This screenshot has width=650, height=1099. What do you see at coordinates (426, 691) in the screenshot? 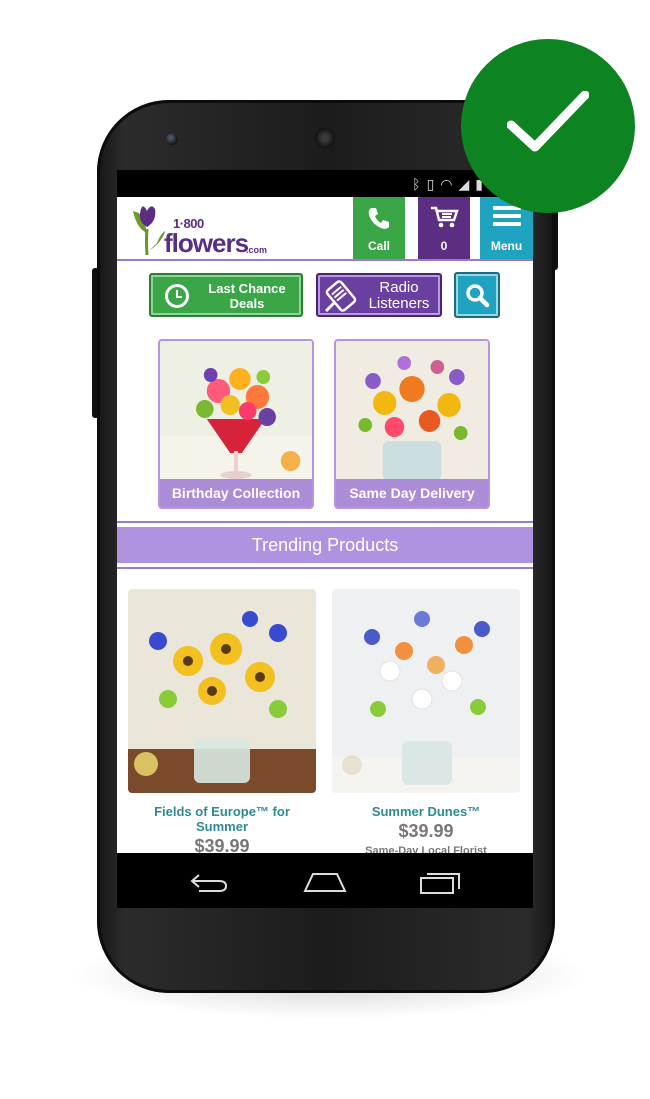
I see `summer-dunes-image` at bounding box center [426, 691].